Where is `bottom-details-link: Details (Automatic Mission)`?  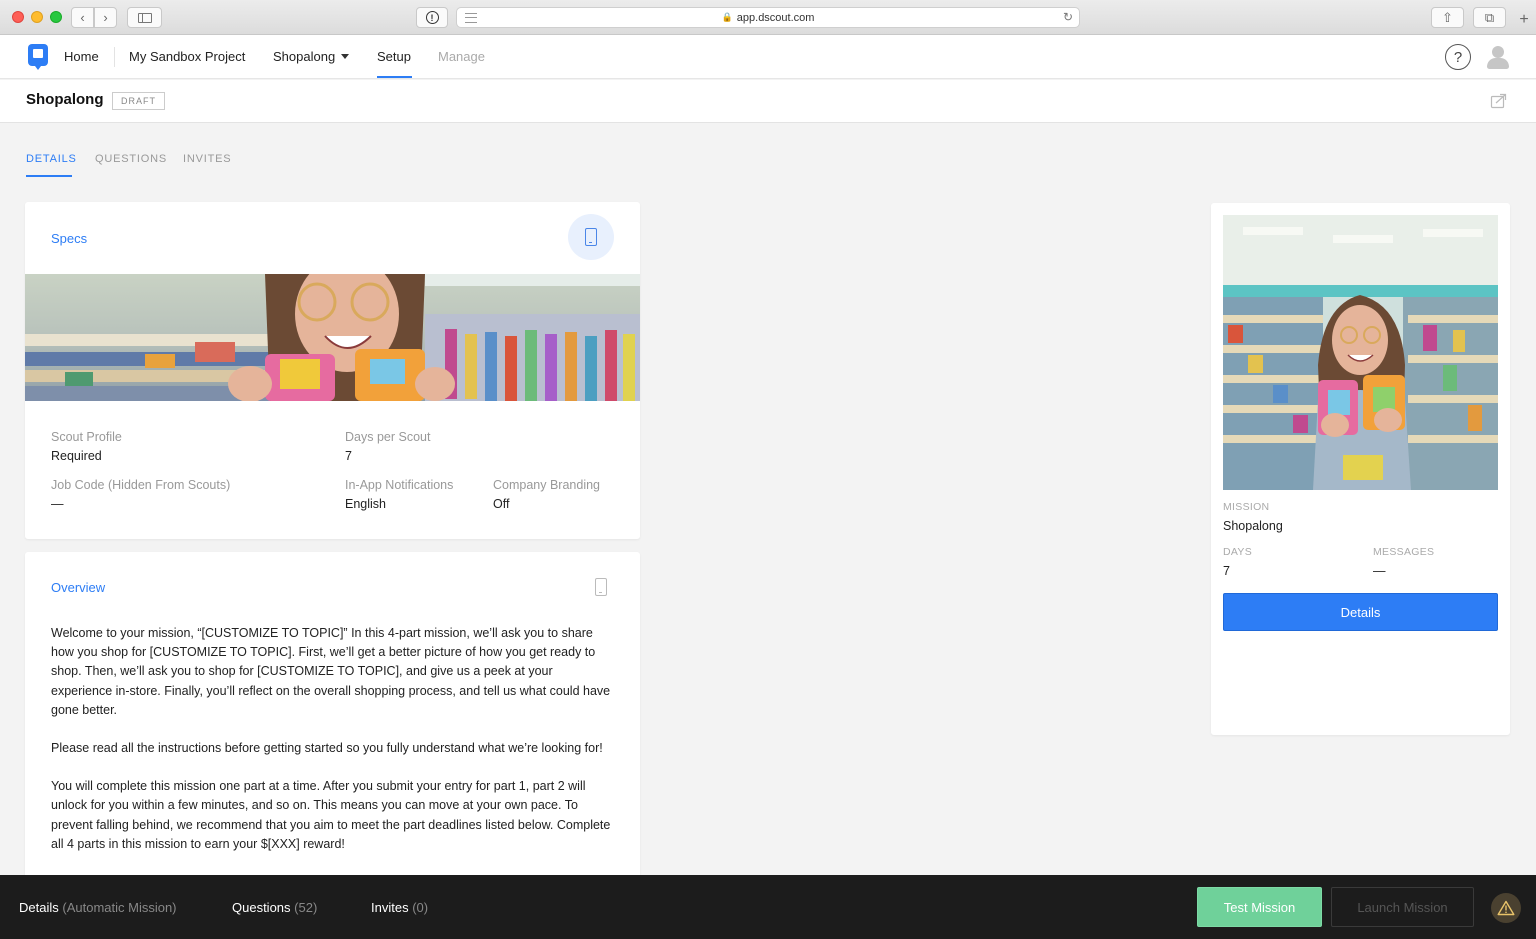 bottom-details-link: Details (Automatic Mission) is located at coordinates (98, 907).